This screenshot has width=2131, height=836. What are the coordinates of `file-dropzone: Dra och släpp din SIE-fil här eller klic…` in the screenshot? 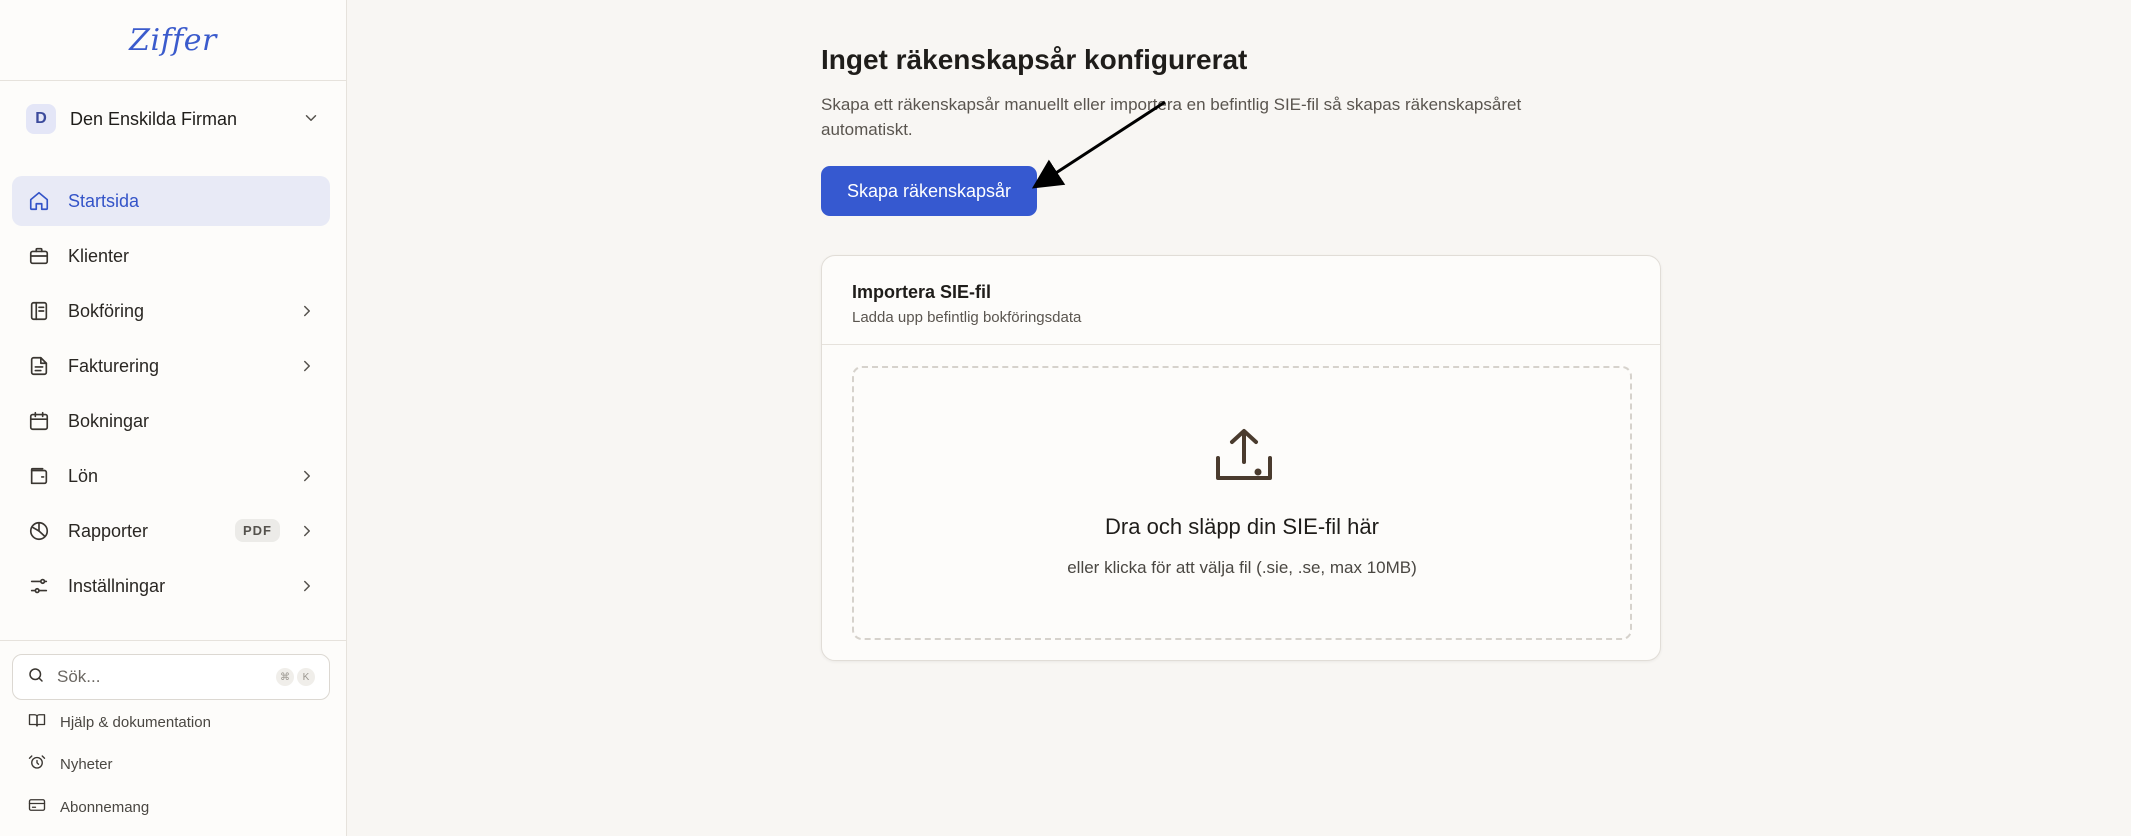 It's located at (1242, 503).